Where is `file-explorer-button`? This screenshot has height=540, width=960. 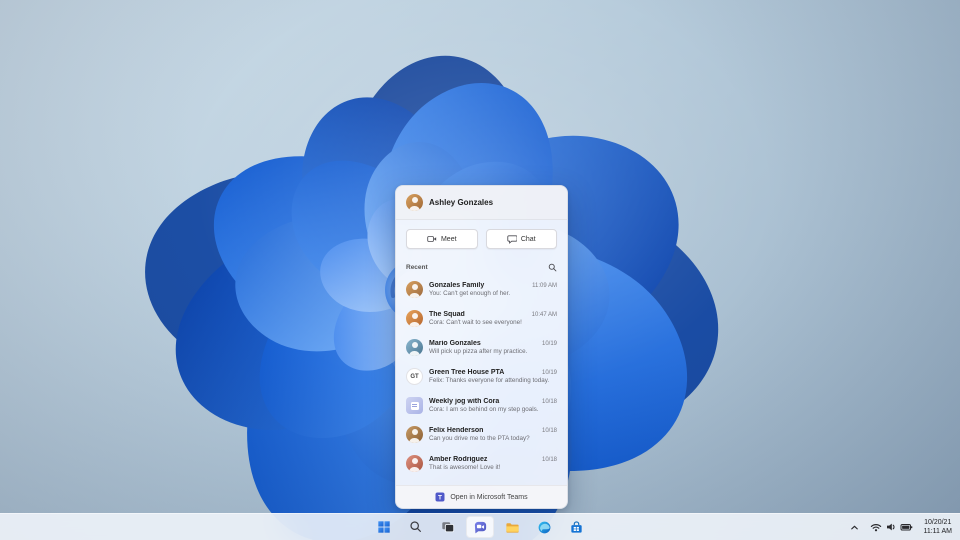
file-explorer-button is located at coordinates (512, 527).